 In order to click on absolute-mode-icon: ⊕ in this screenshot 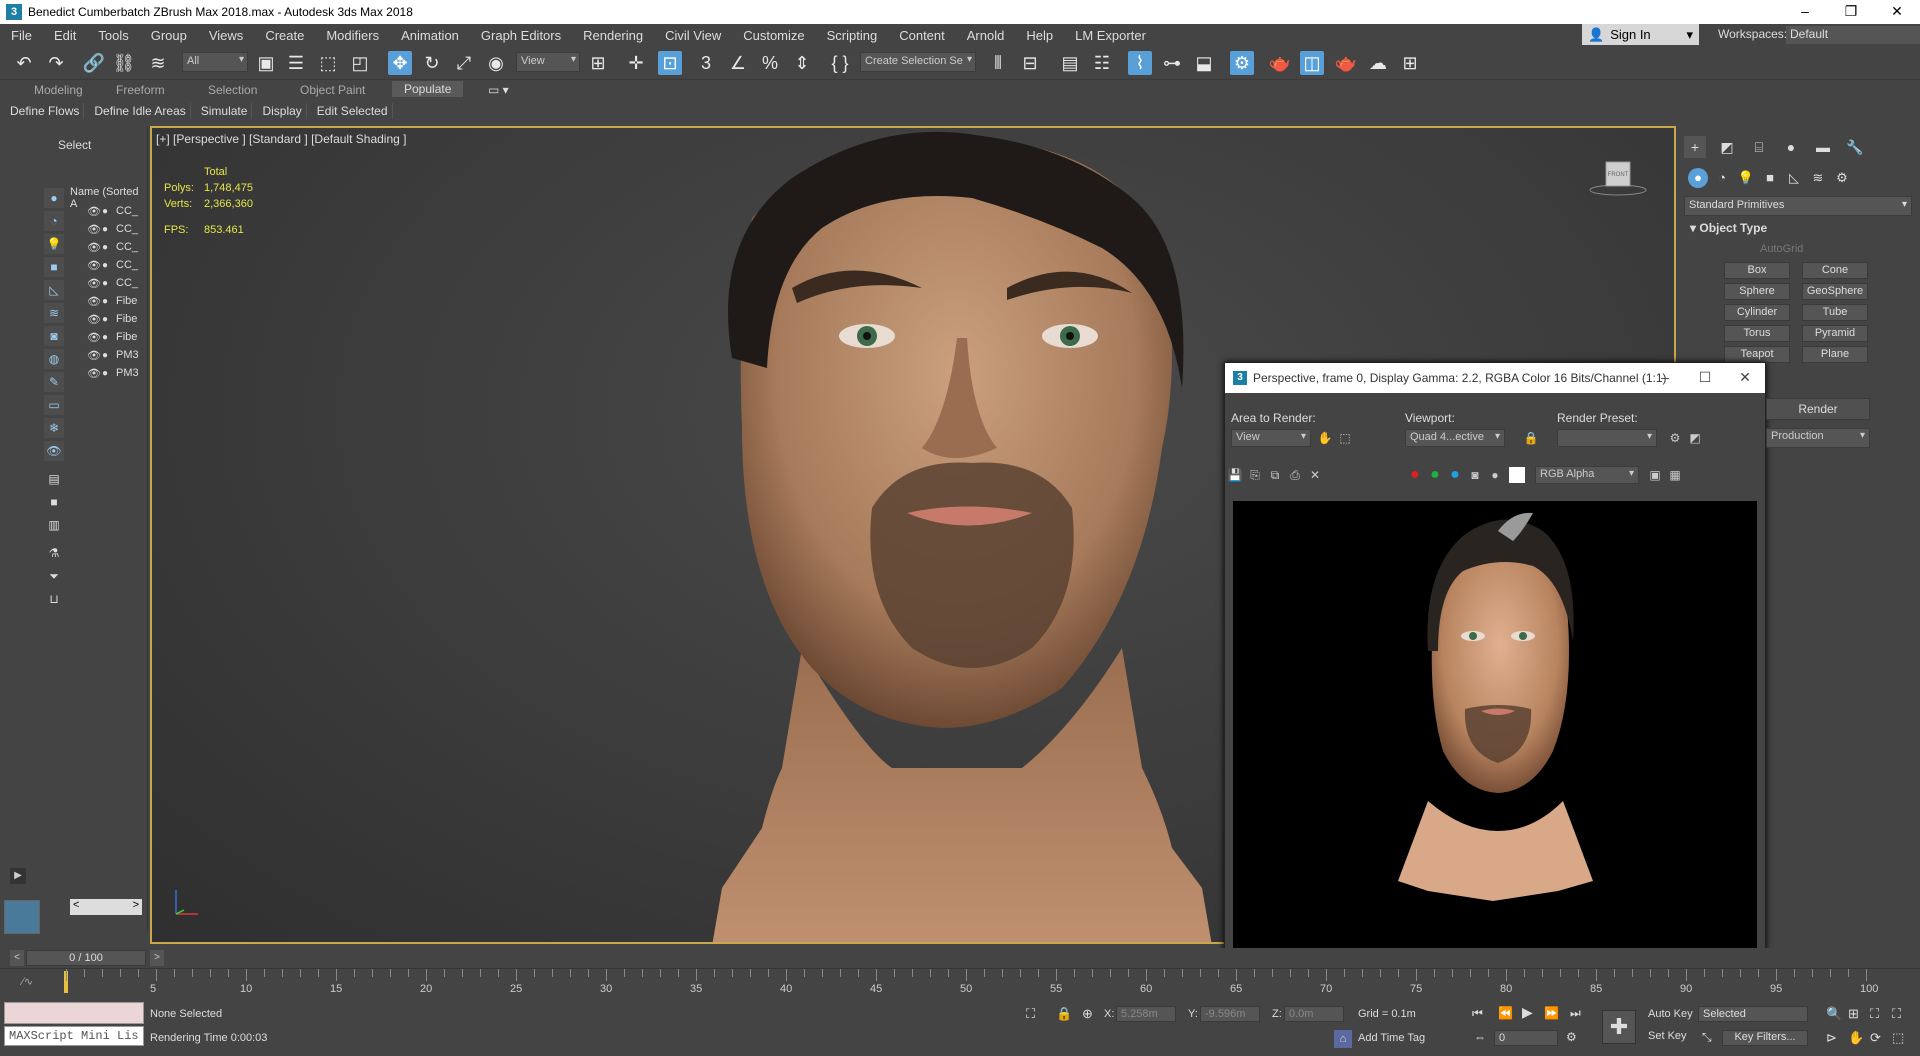, I will do `click(1087, 1014)`.